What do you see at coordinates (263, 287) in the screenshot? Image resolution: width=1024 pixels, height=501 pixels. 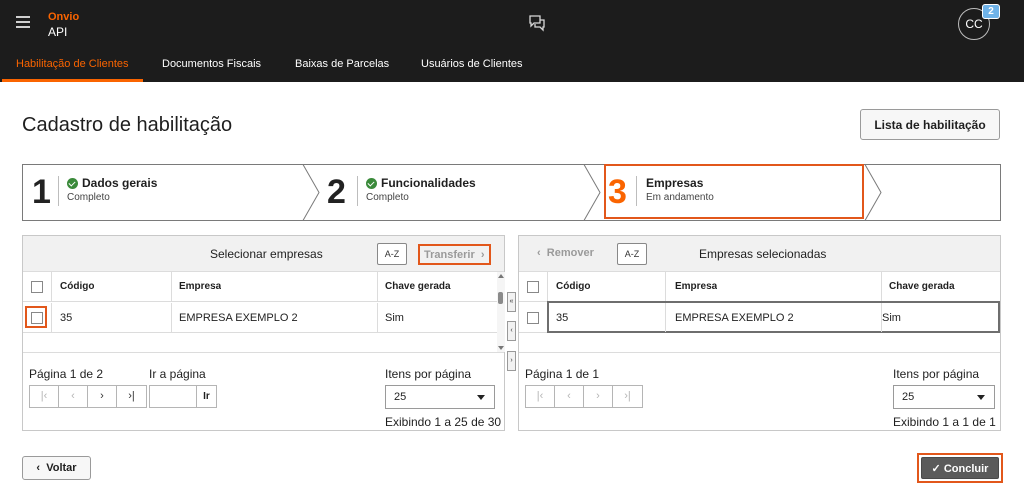 I see `select-companies-grid-header: Código Empresa Chave gerada` at bounding box center [263, 287].